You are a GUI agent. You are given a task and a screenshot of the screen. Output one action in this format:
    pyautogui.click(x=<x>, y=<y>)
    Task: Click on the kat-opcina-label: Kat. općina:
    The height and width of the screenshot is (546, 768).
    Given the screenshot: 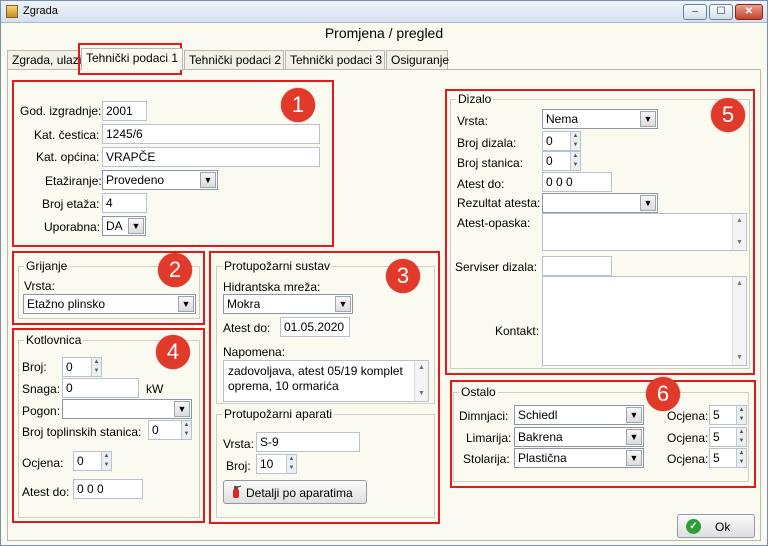 What is the action you would take?
    pyautogui.click(x=68, y=157)
    